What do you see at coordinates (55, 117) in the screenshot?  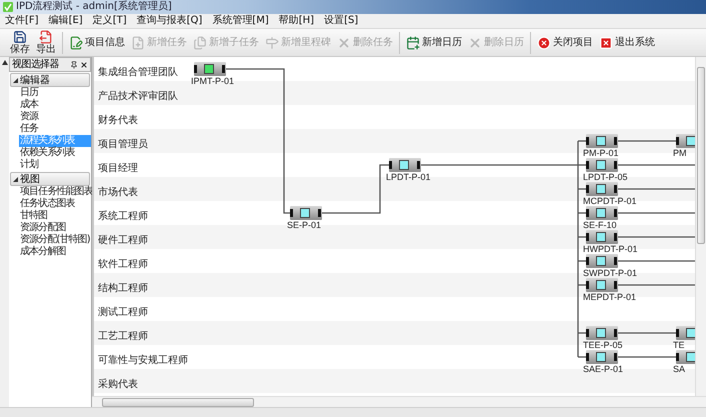 I see `tree-item: 资源` at bounding box center [55, 117].